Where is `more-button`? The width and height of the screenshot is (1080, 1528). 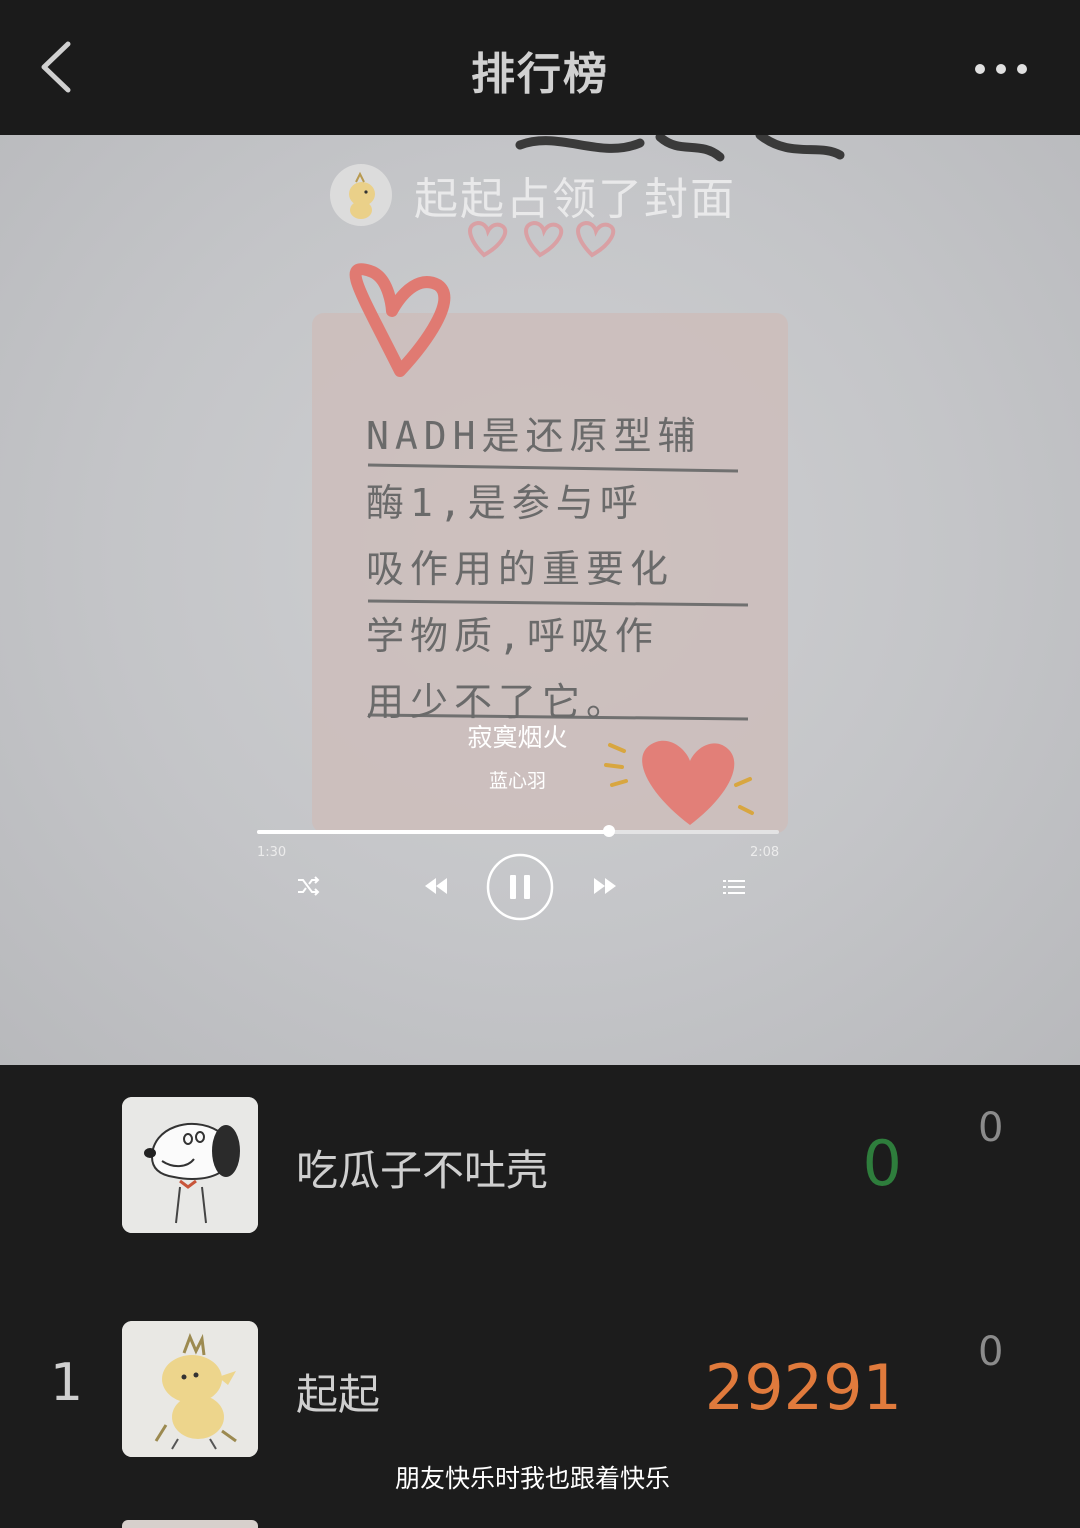 more-button is located at coordinates (1001, 69).